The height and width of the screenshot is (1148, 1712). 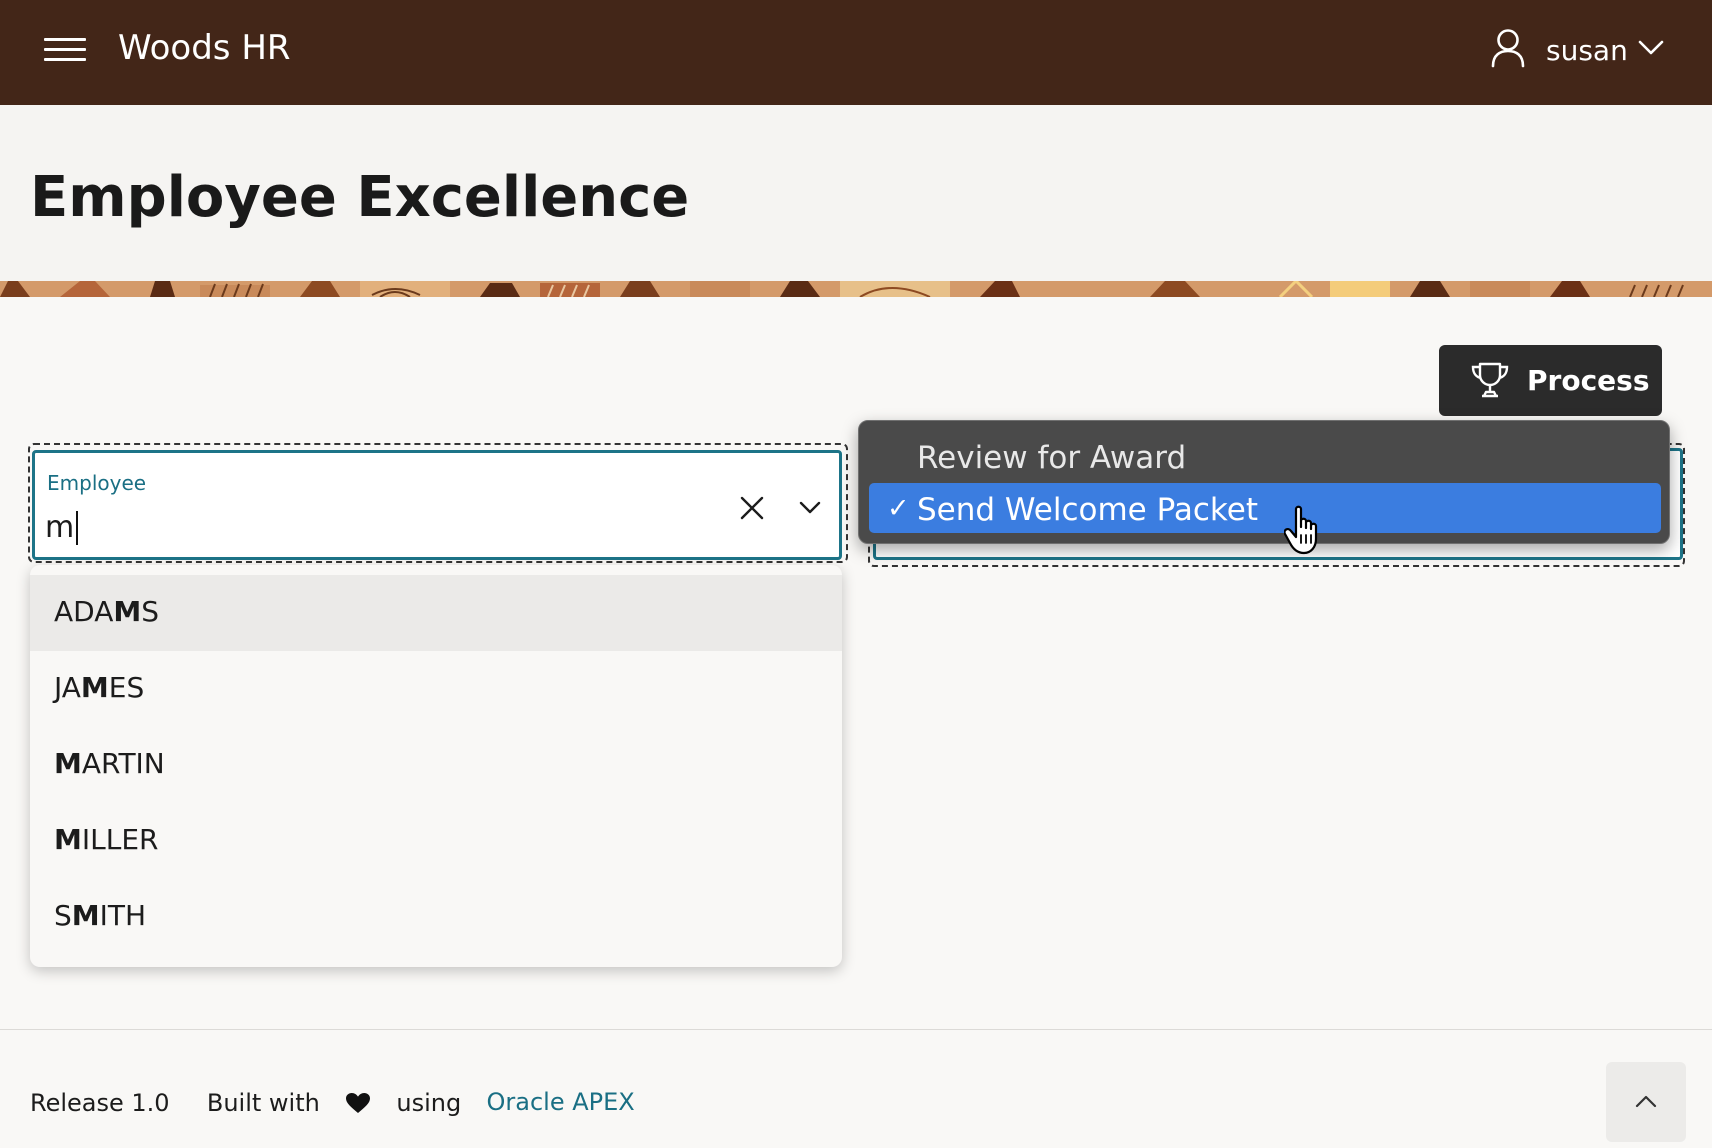 What do you see at coordinates (1301, 530) in the screenshot?
I see `pointer-hand-icon` at bounding box center [1301, 530].